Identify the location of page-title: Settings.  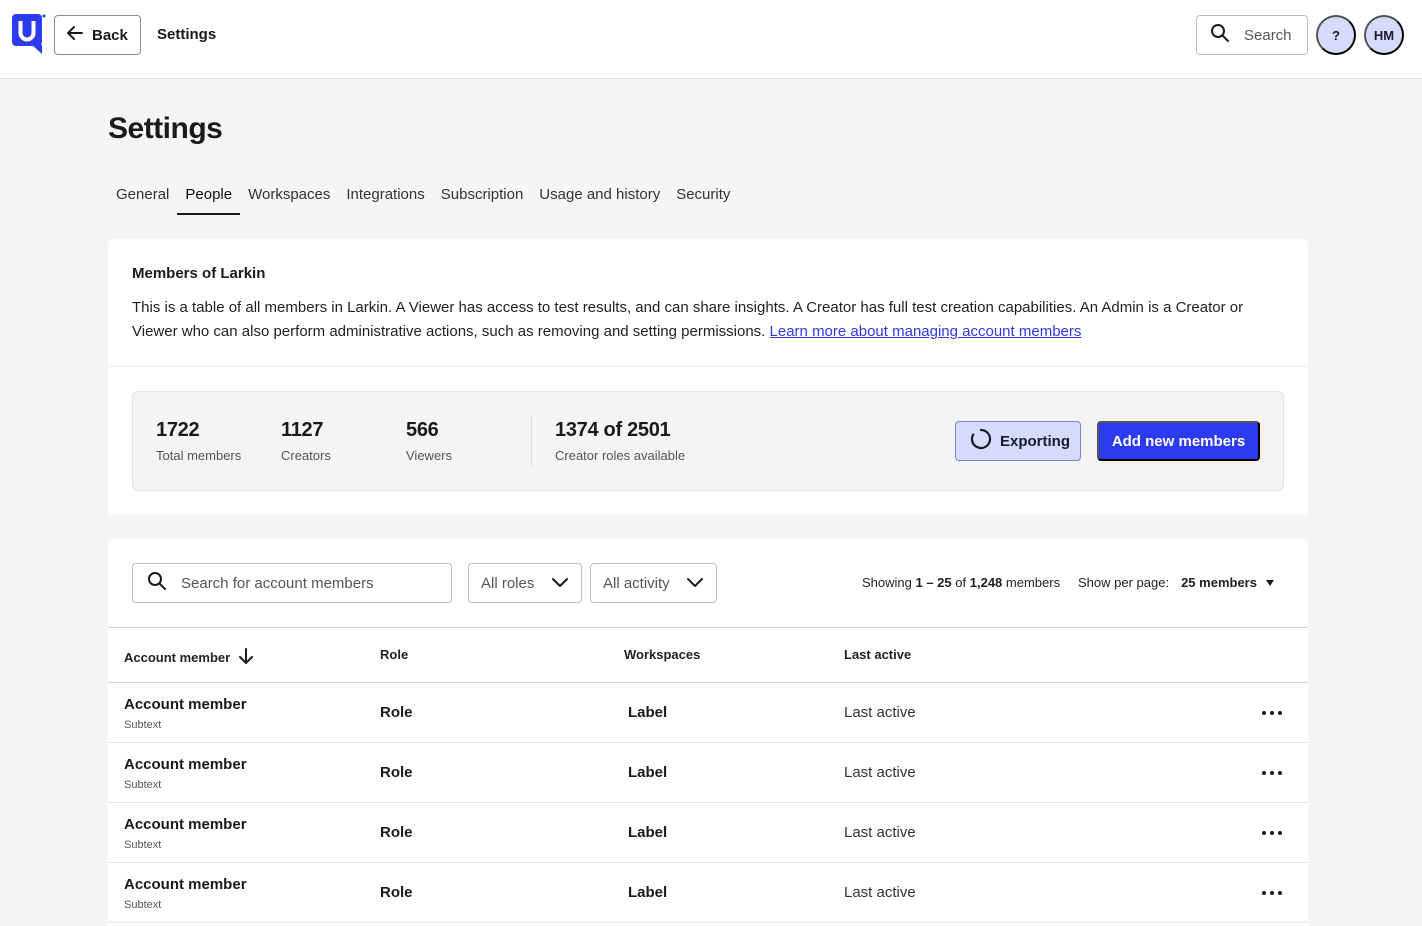
(165, 128).